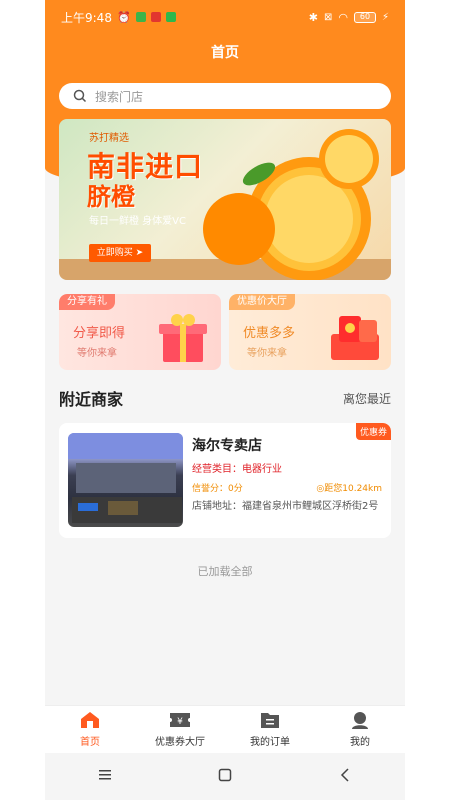 The image size is (450, 800). What do you see at coordinates (180, 729) in the screenshot?
I see `tab-coupon-hall: ¥ 优惠券大厅` at bounding box center [180, 729].